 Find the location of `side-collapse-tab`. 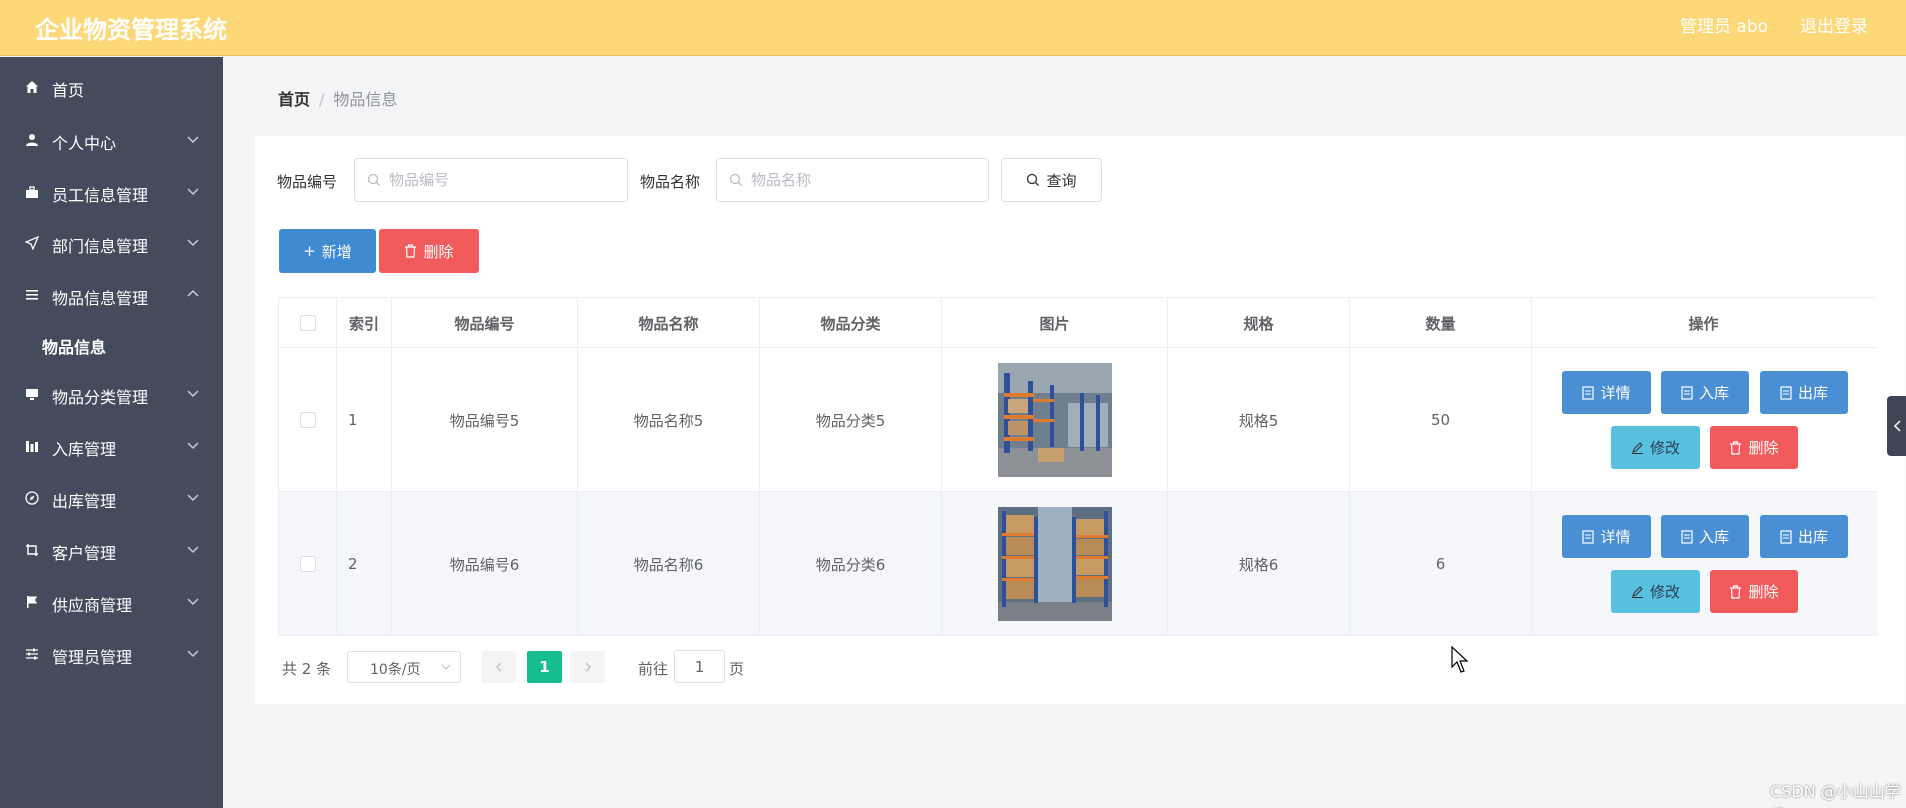

side-collapse-tab is located at coordinates (1896, 426).